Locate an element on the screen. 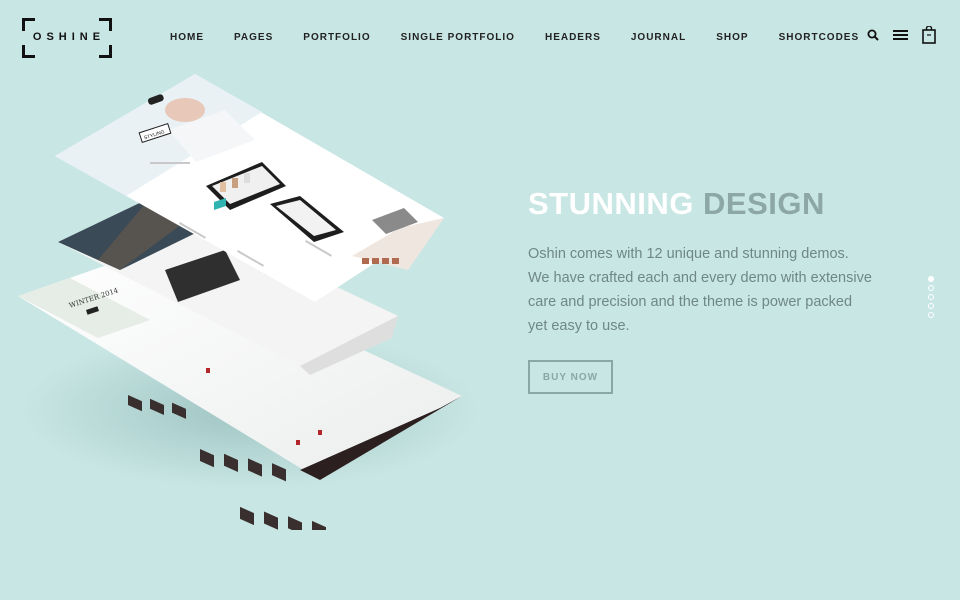 The height and width of the screenshot is (600, 960). nav-pages: PAGES is located at coordinates (253, 37).